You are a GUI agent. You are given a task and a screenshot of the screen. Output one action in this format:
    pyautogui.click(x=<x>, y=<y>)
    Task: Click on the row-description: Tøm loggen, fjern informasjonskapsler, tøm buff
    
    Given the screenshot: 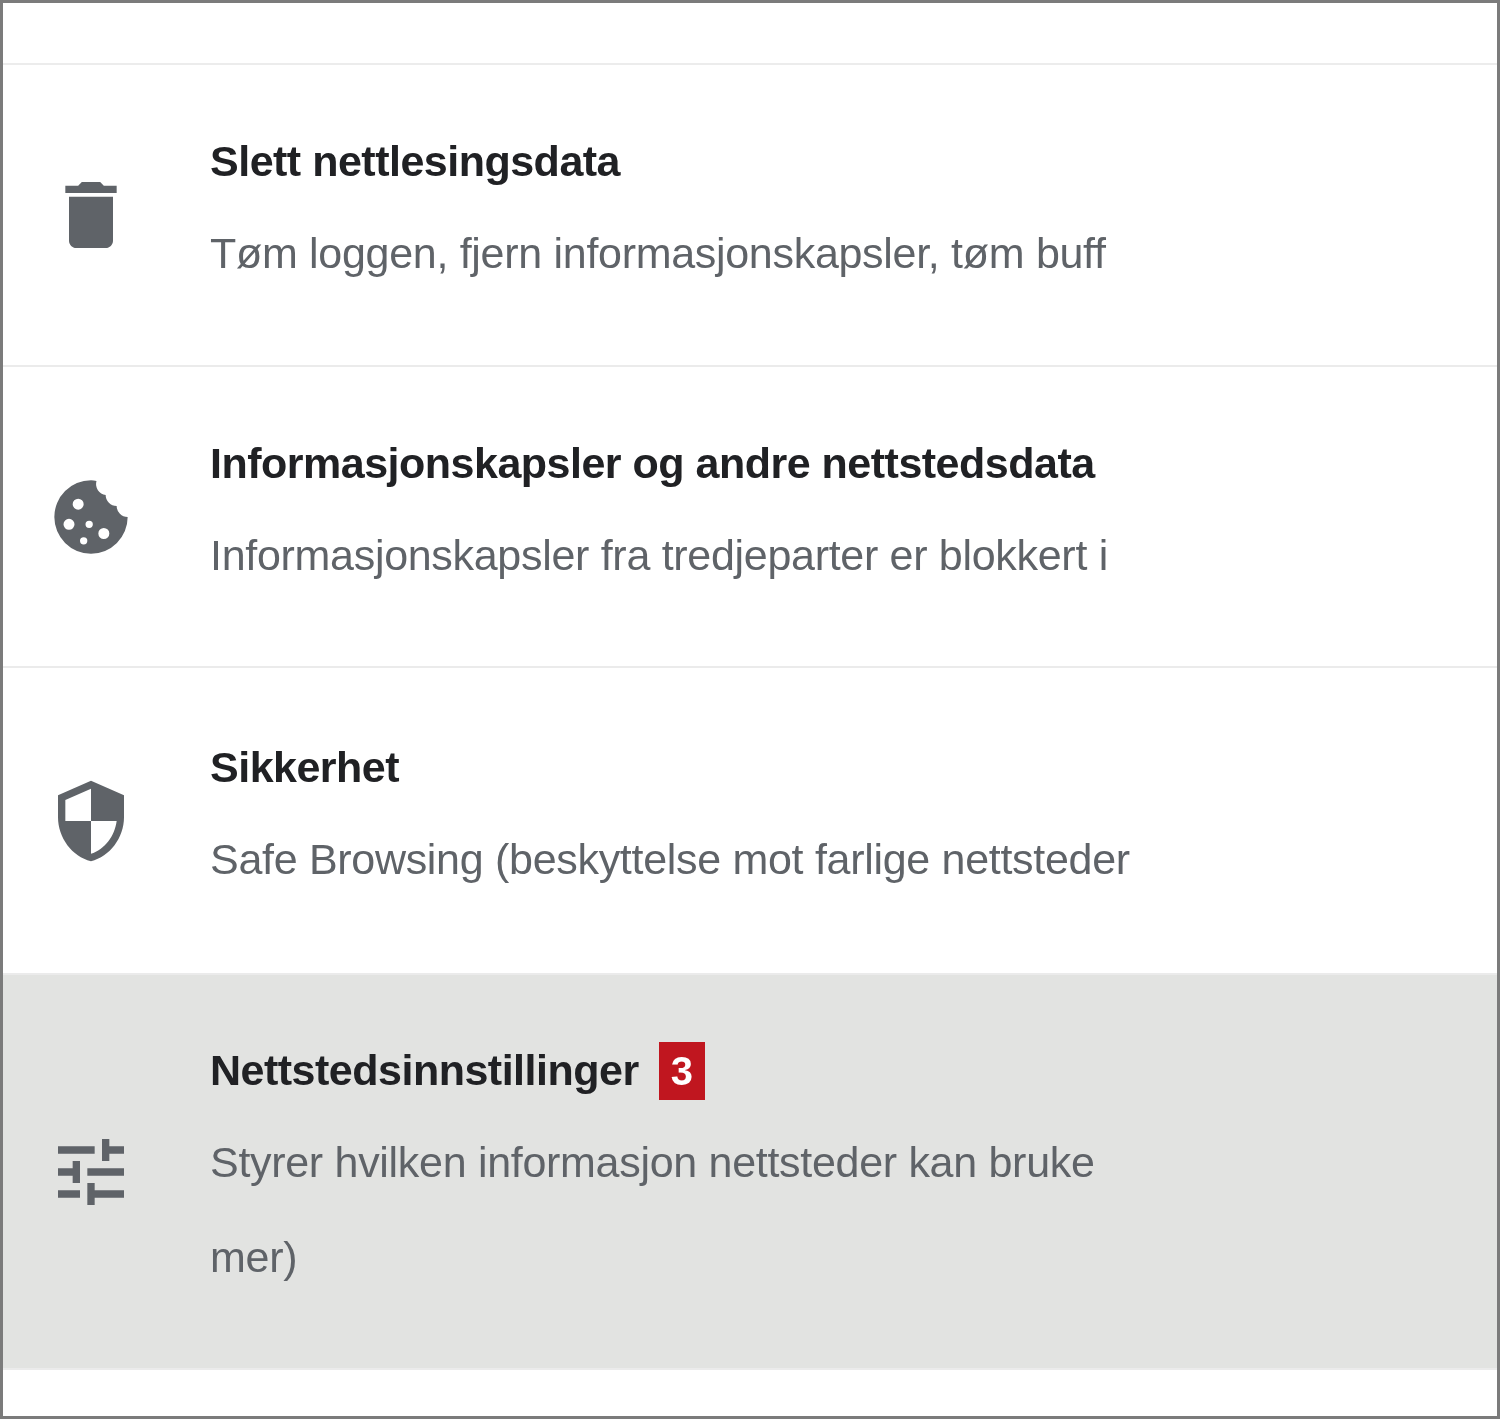 What is the action you would take?
    pyautogui.click(x=658, y=253)
    